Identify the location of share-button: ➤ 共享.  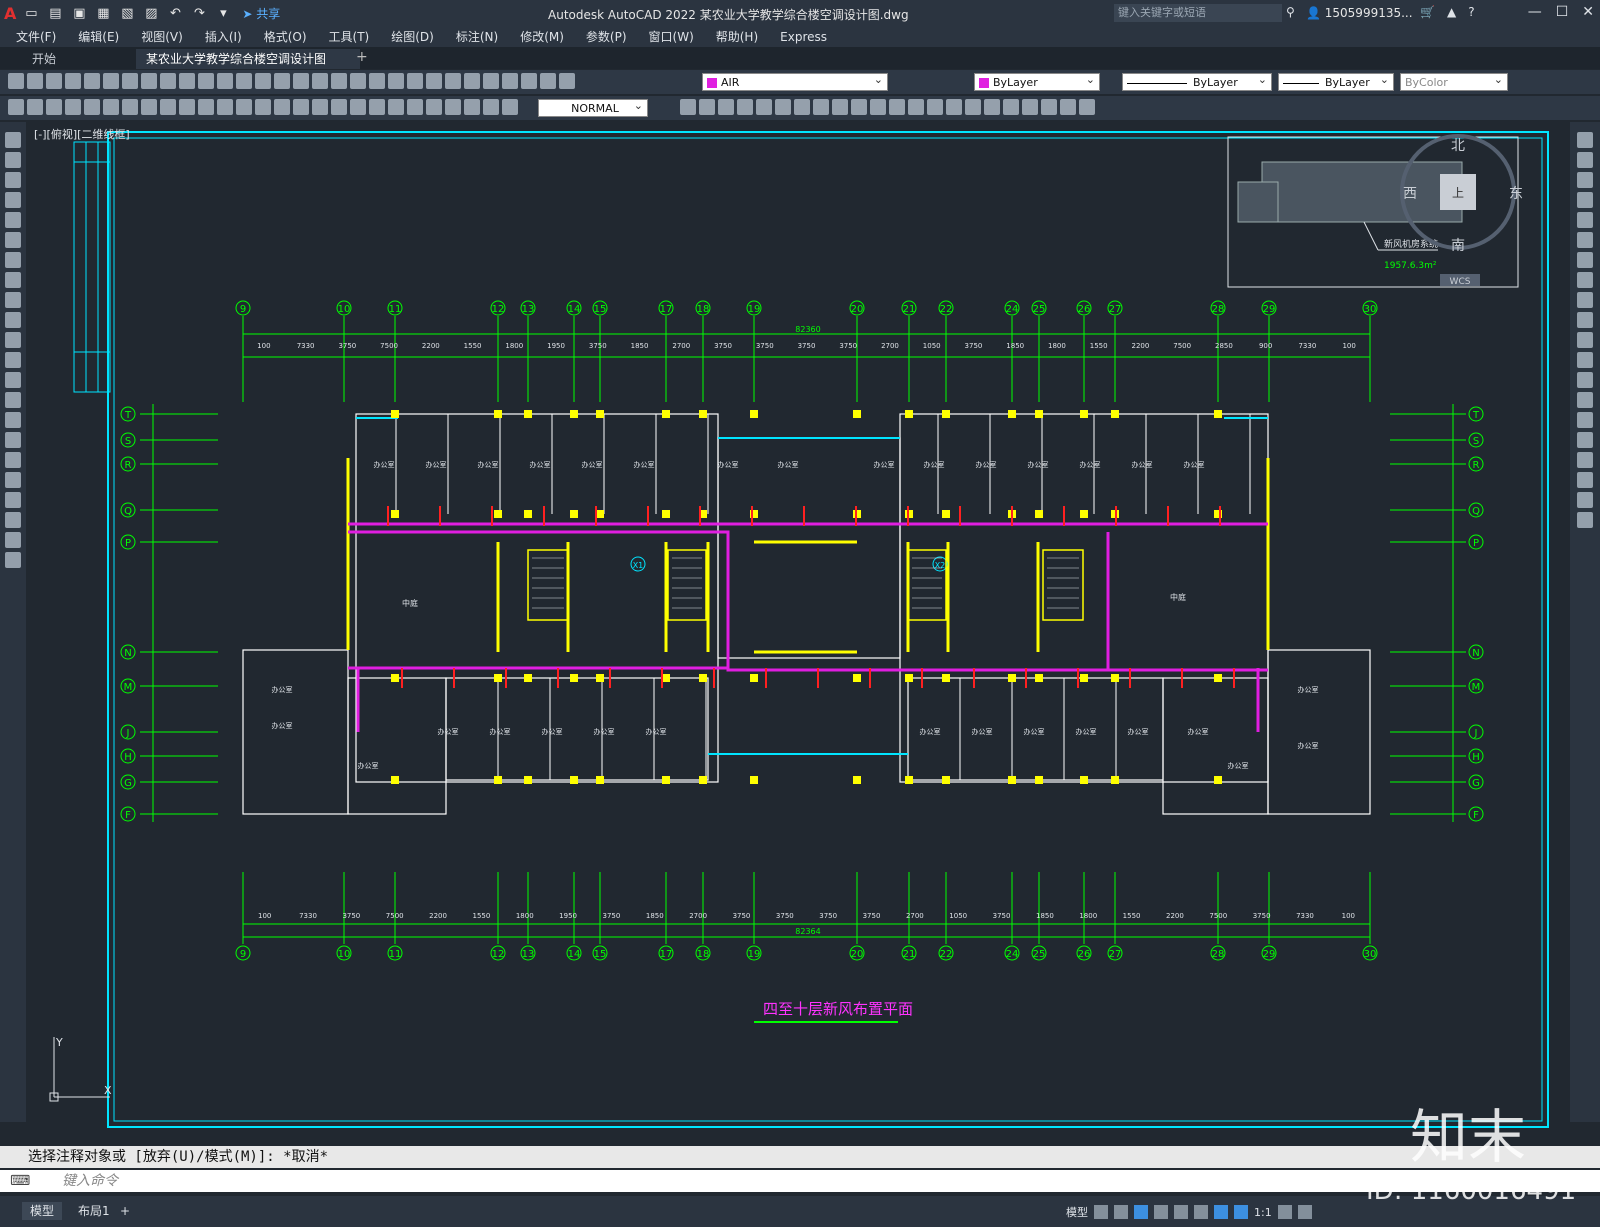
(261, 13).